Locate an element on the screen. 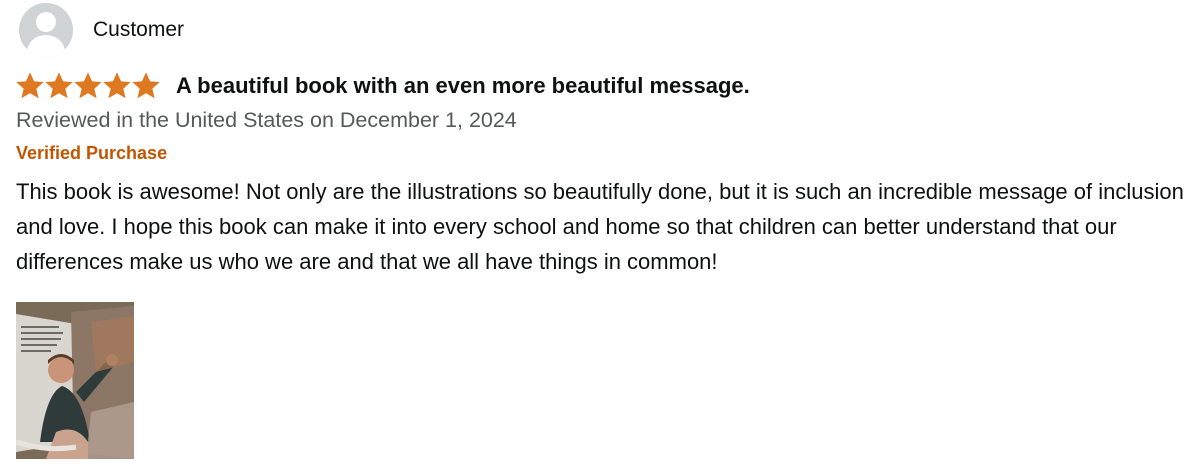  reviewer-profile: Customer is located at coordinates (604, 30).